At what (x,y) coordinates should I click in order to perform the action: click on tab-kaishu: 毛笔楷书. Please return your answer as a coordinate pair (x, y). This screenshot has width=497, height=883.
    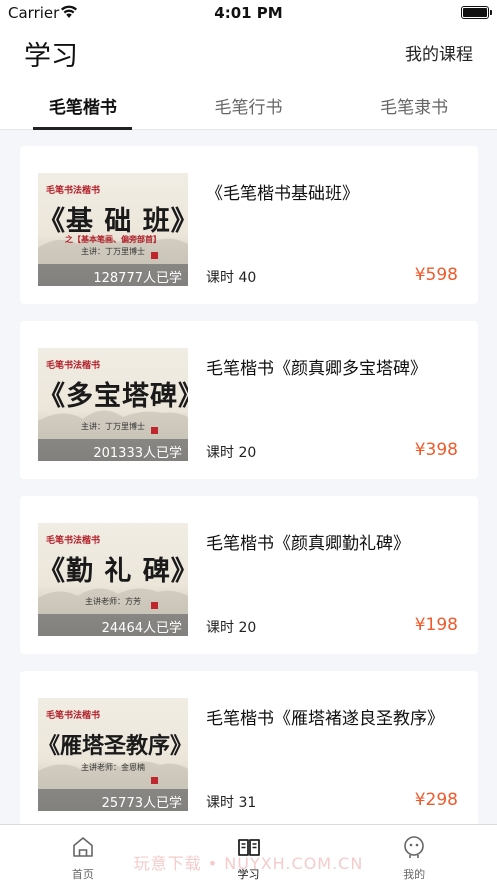
    Looking at the image, I should click on (83, 104).